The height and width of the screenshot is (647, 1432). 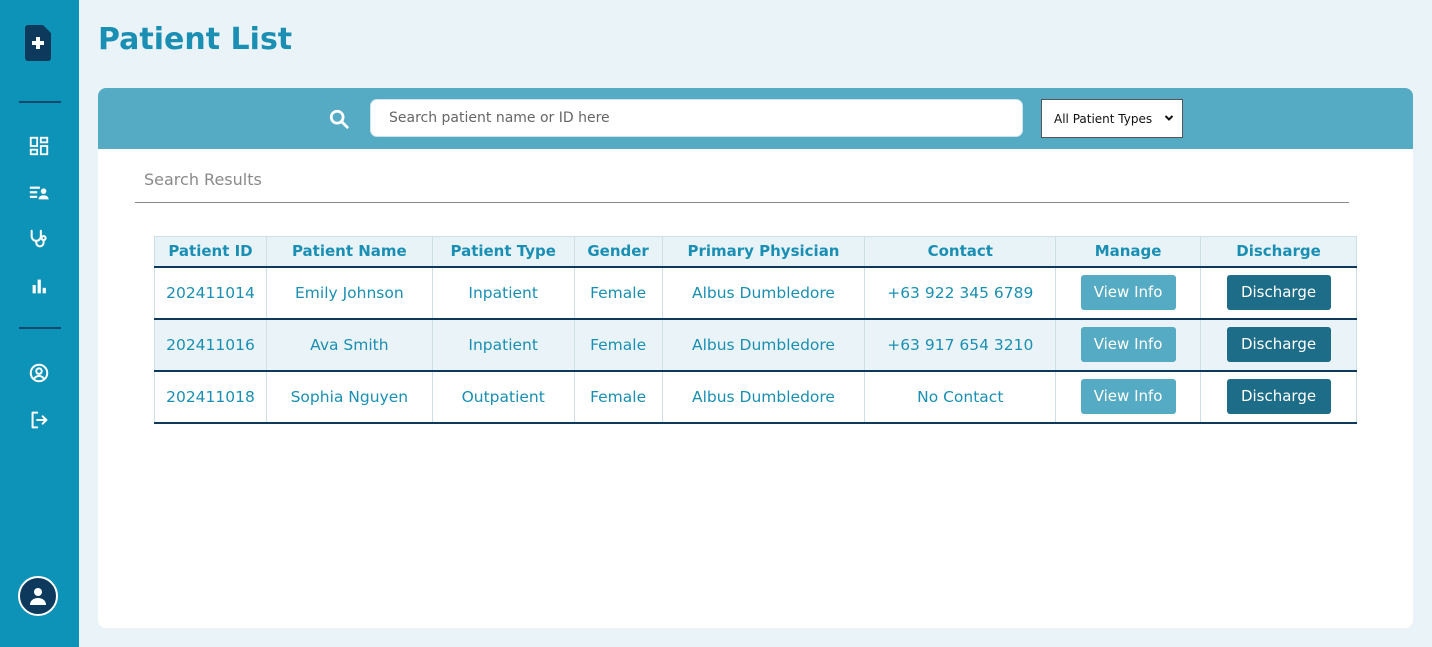 What do you see at coordinates (960, 293) in the screenshot?
I see `contact-cell: +63 922 345 6789` at bounding box center [960, 293].